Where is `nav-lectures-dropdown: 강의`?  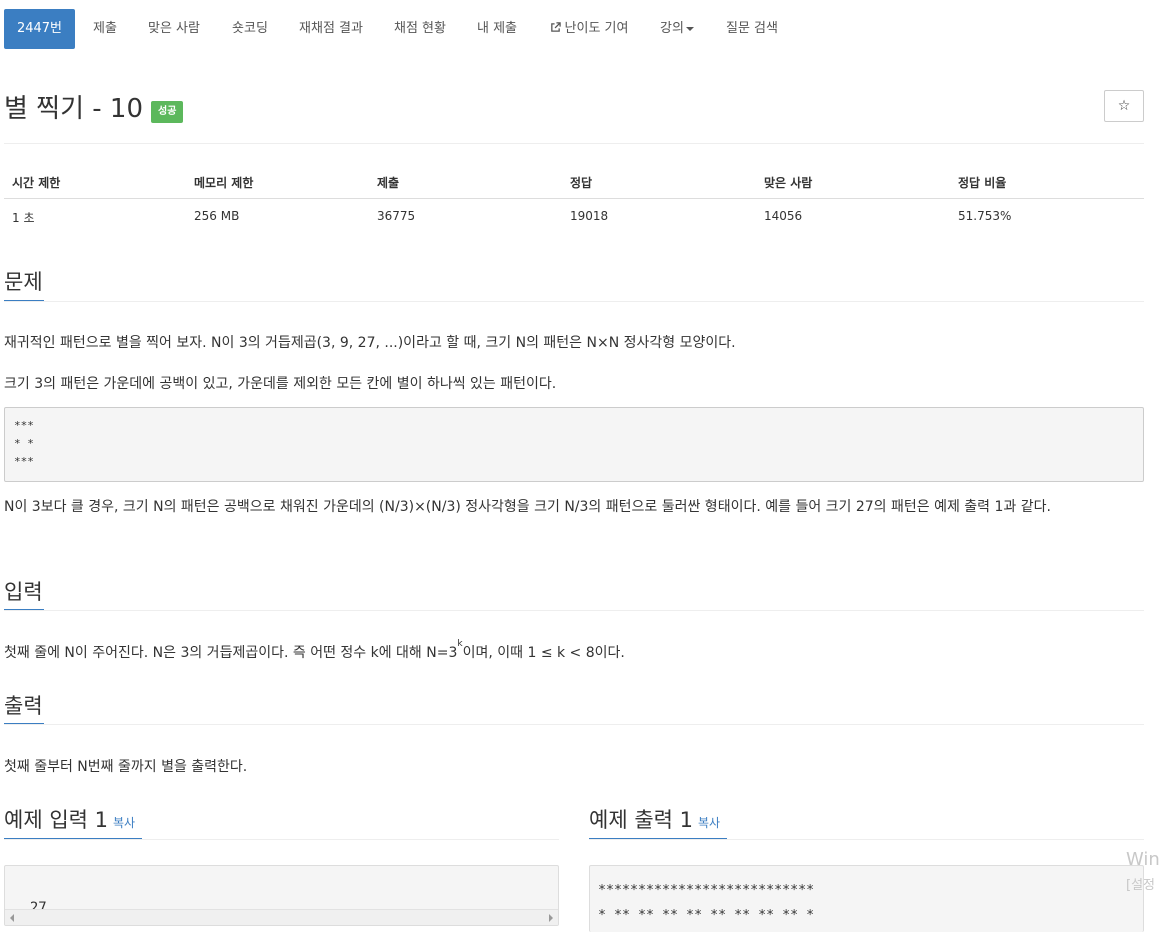
nav-lectures-dropdown: 강의 is located at coordinates (677, 29).